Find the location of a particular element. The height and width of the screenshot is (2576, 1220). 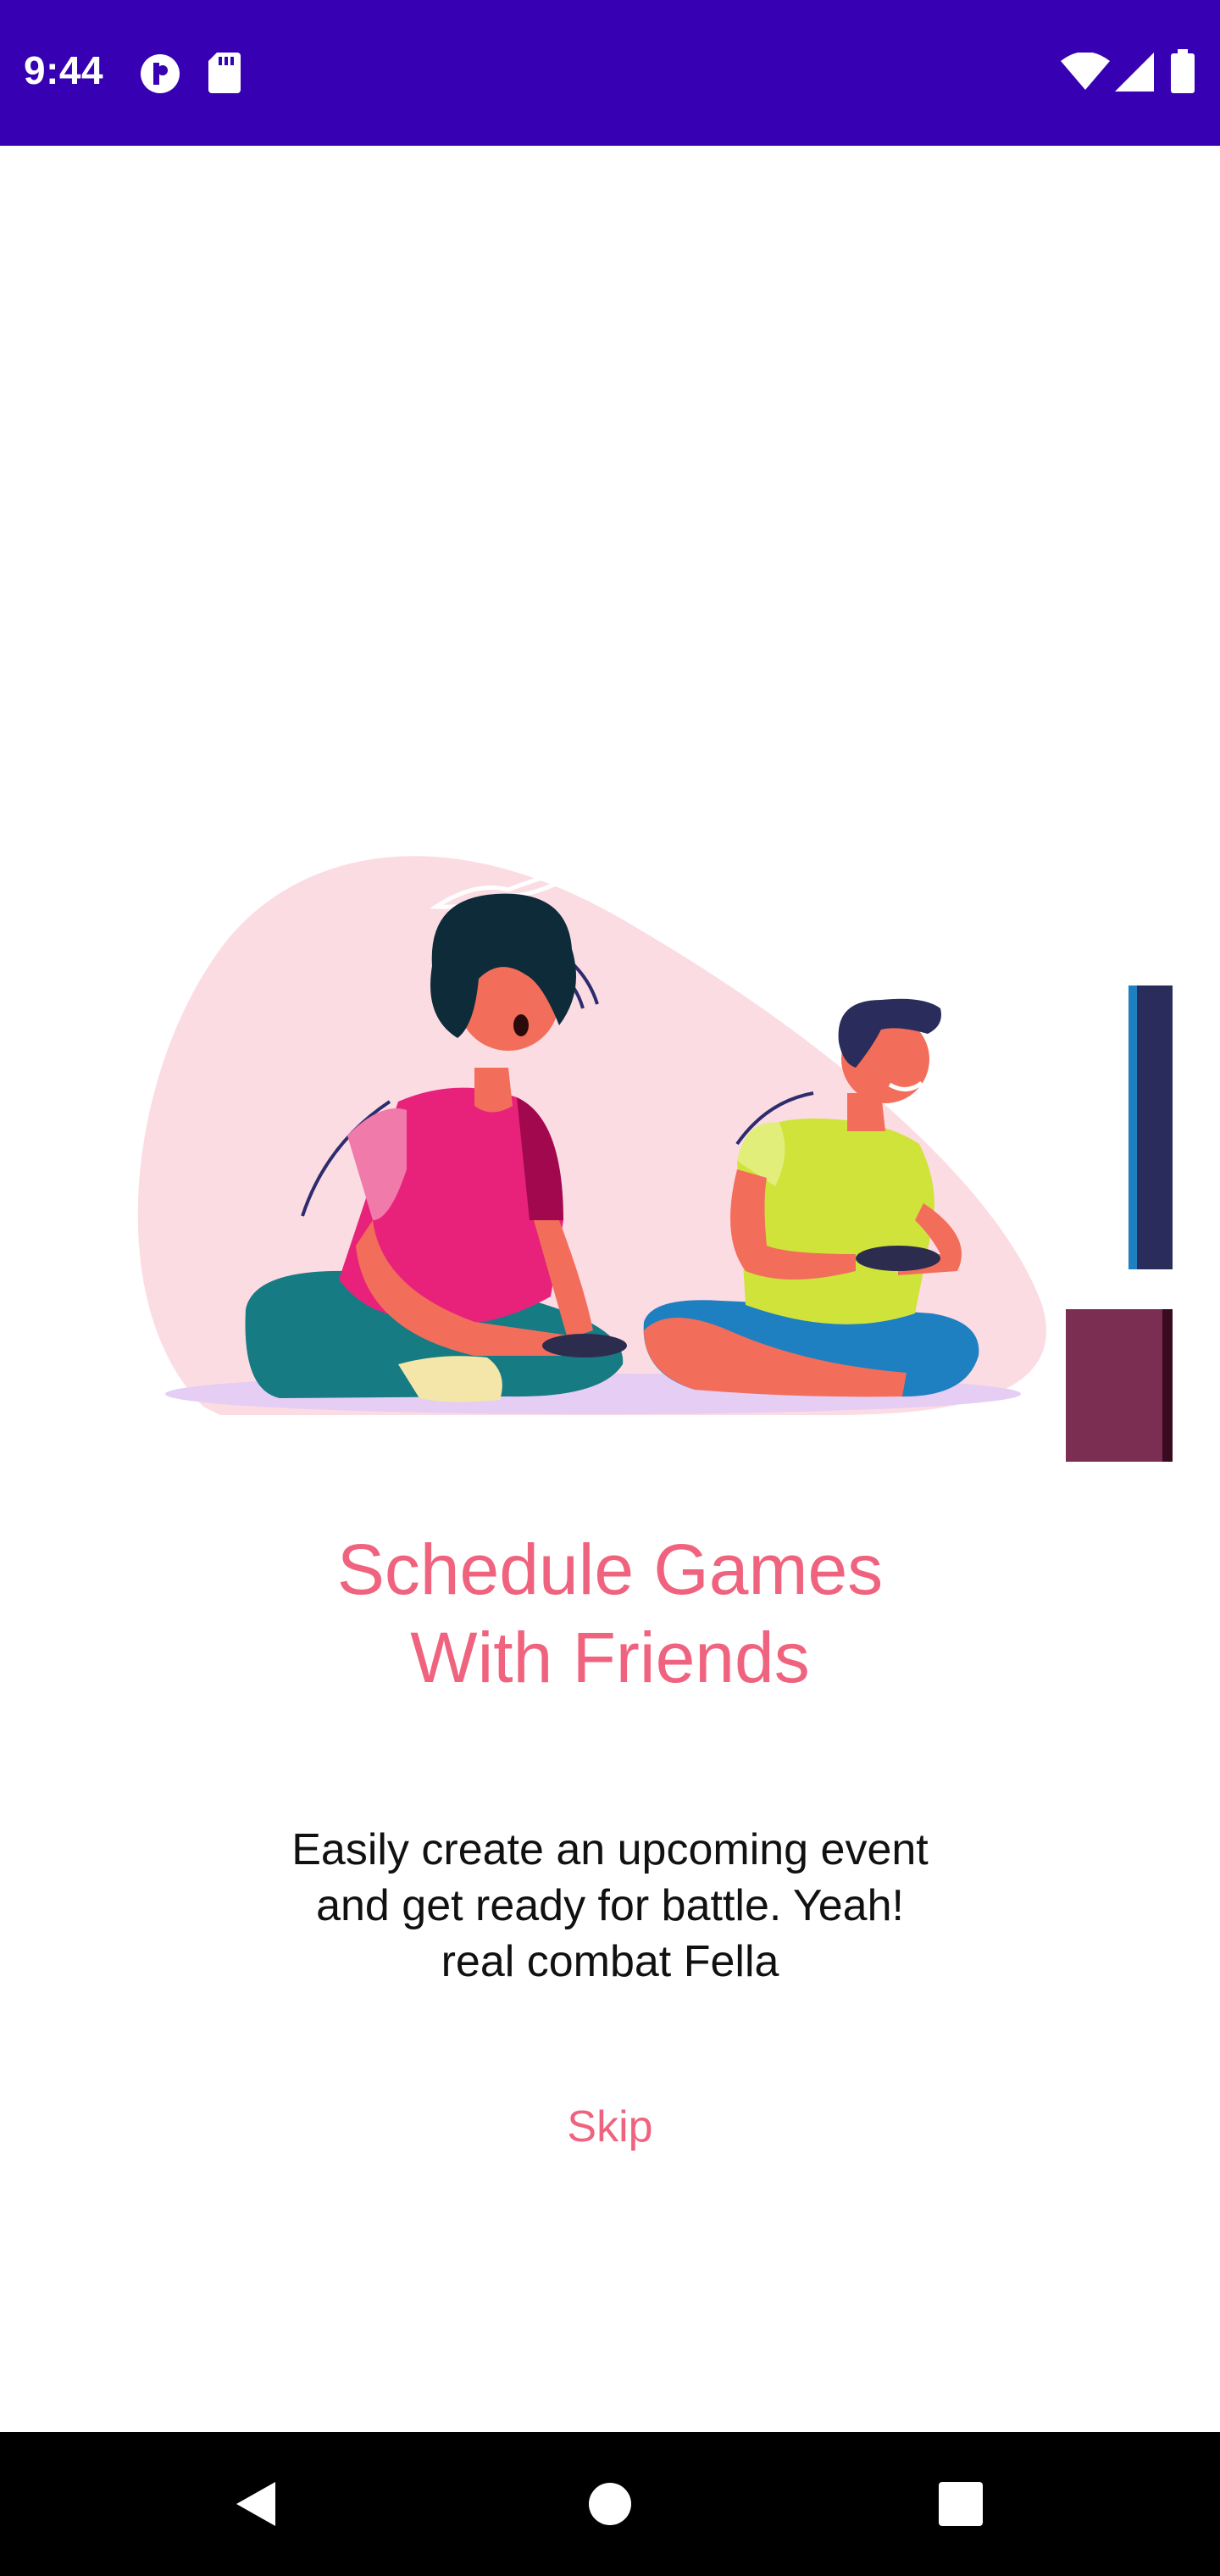

home-icon is located at coordinates (610, 2504).